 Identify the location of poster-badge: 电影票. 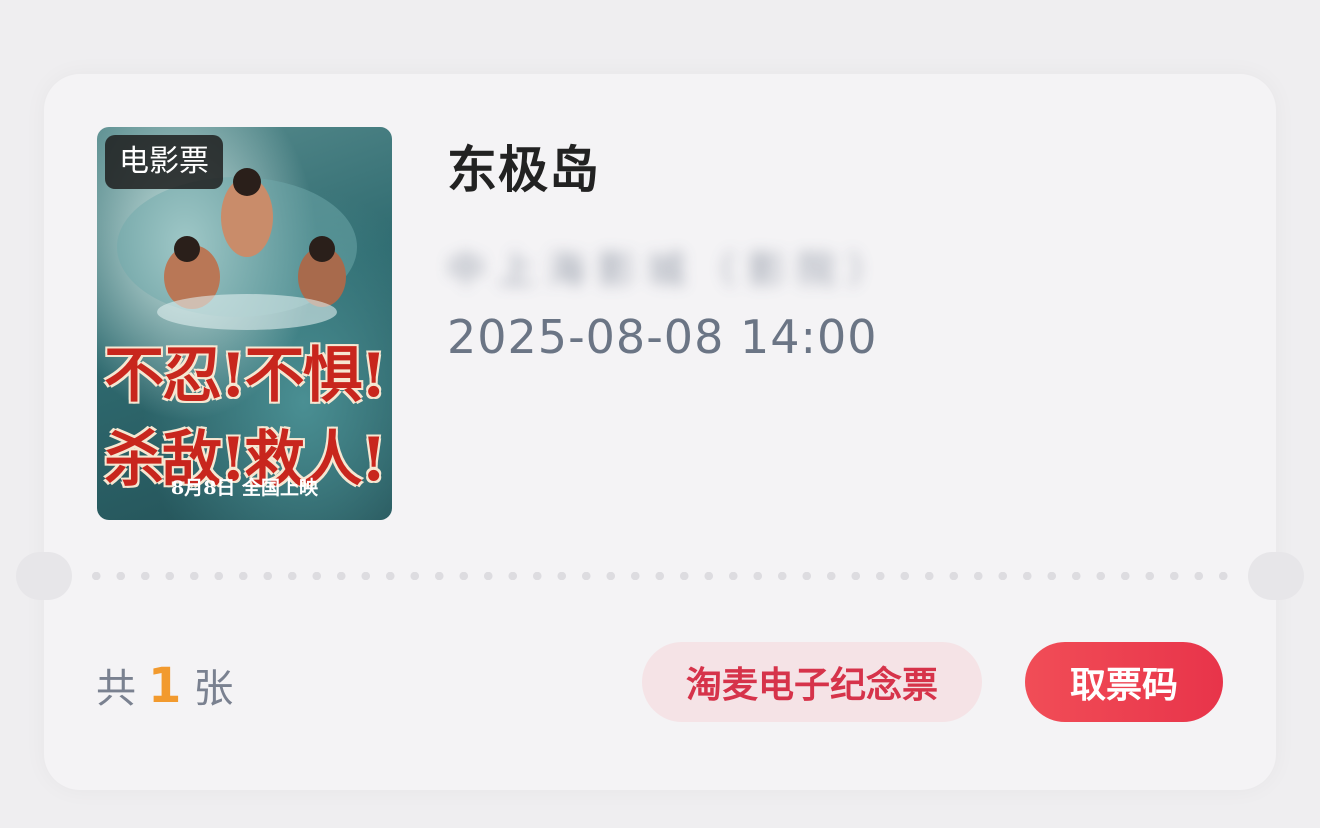
(164, 162).